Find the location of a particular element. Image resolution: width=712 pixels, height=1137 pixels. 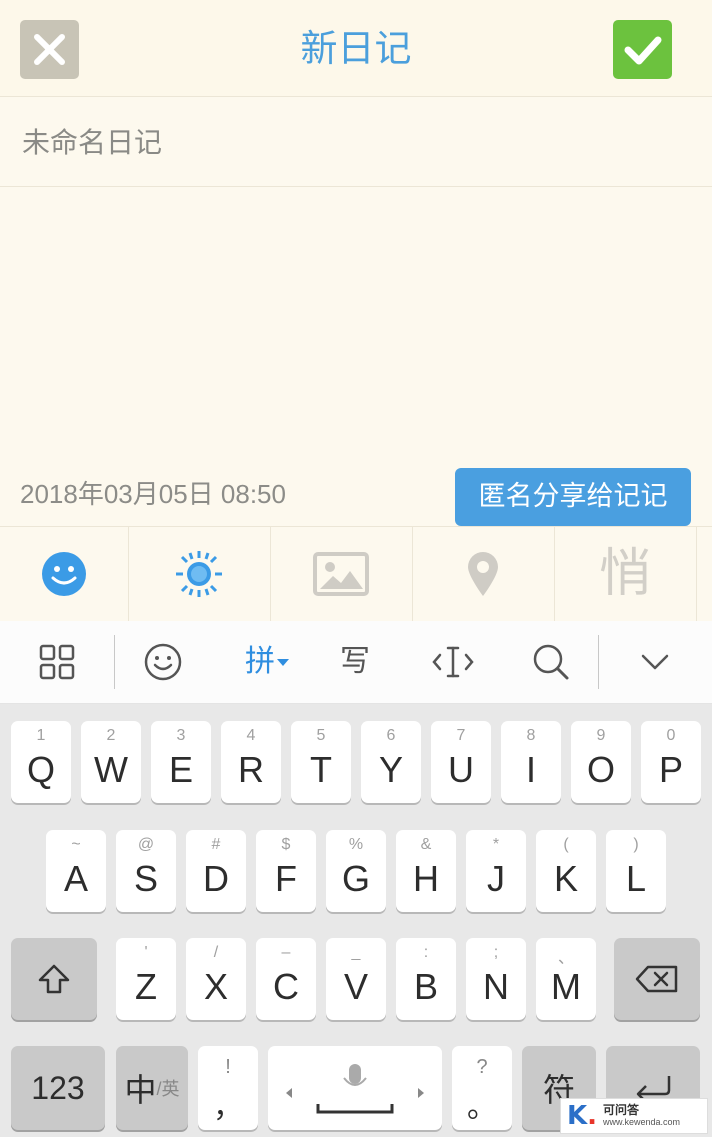

key-sub-label: $ is located at coordinates (286, 844).